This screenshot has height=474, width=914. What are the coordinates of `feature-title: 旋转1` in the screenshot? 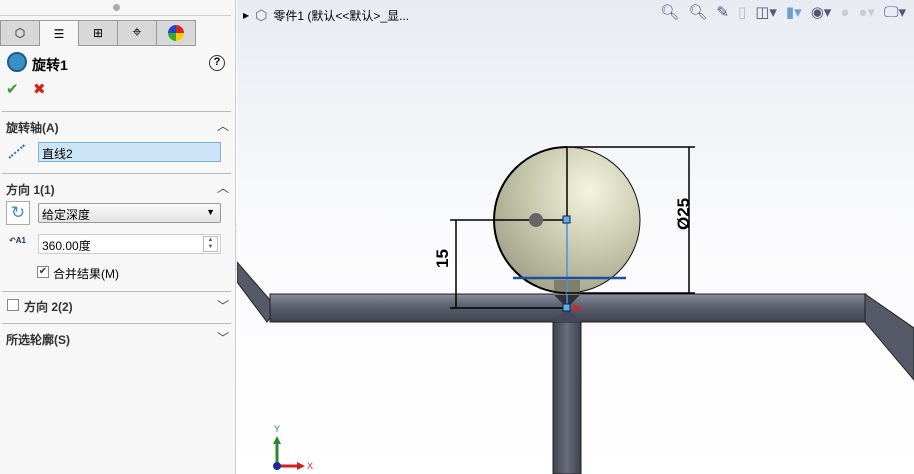 It's located at (50, 65).